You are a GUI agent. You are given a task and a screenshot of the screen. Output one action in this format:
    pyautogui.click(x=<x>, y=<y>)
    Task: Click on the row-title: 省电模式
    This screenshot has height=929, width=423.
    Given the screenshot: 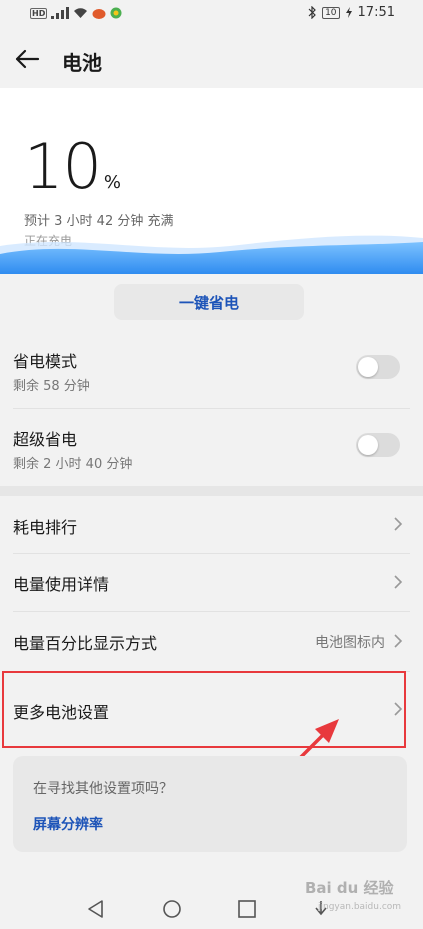 What is the action you would take?
    pyautogui.click(x=45, y=361)
    